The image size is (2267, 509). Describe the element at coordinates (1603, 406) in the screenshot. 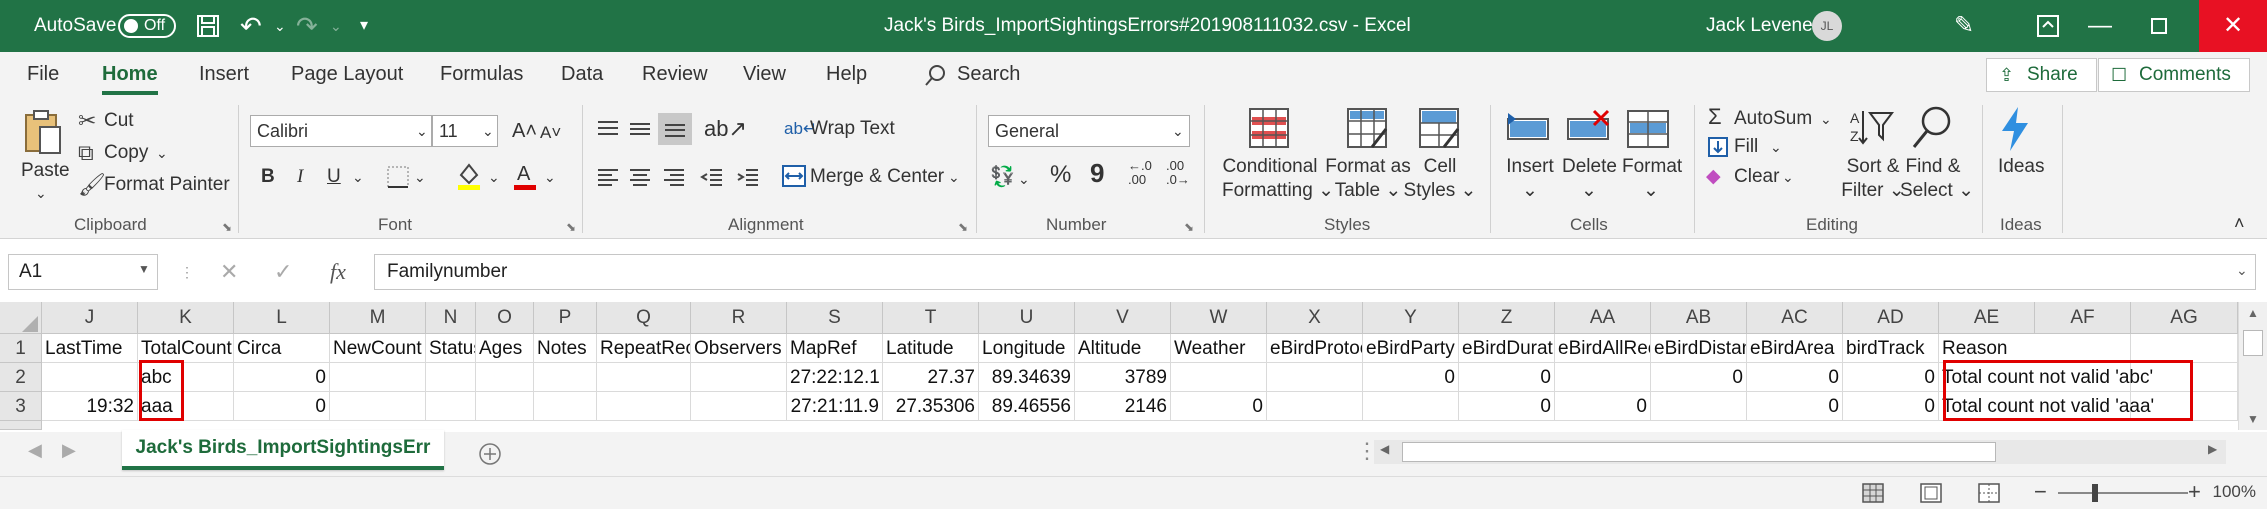

I see `cell-aa3: 0` at that location.